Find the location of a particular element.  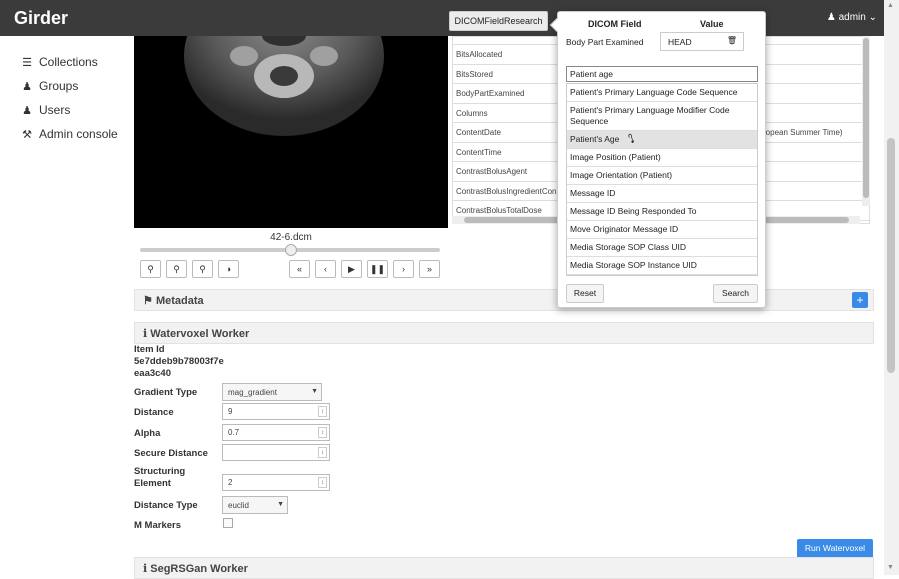

chevron-left-icon: ‹ is located at coordinates (325, 269).